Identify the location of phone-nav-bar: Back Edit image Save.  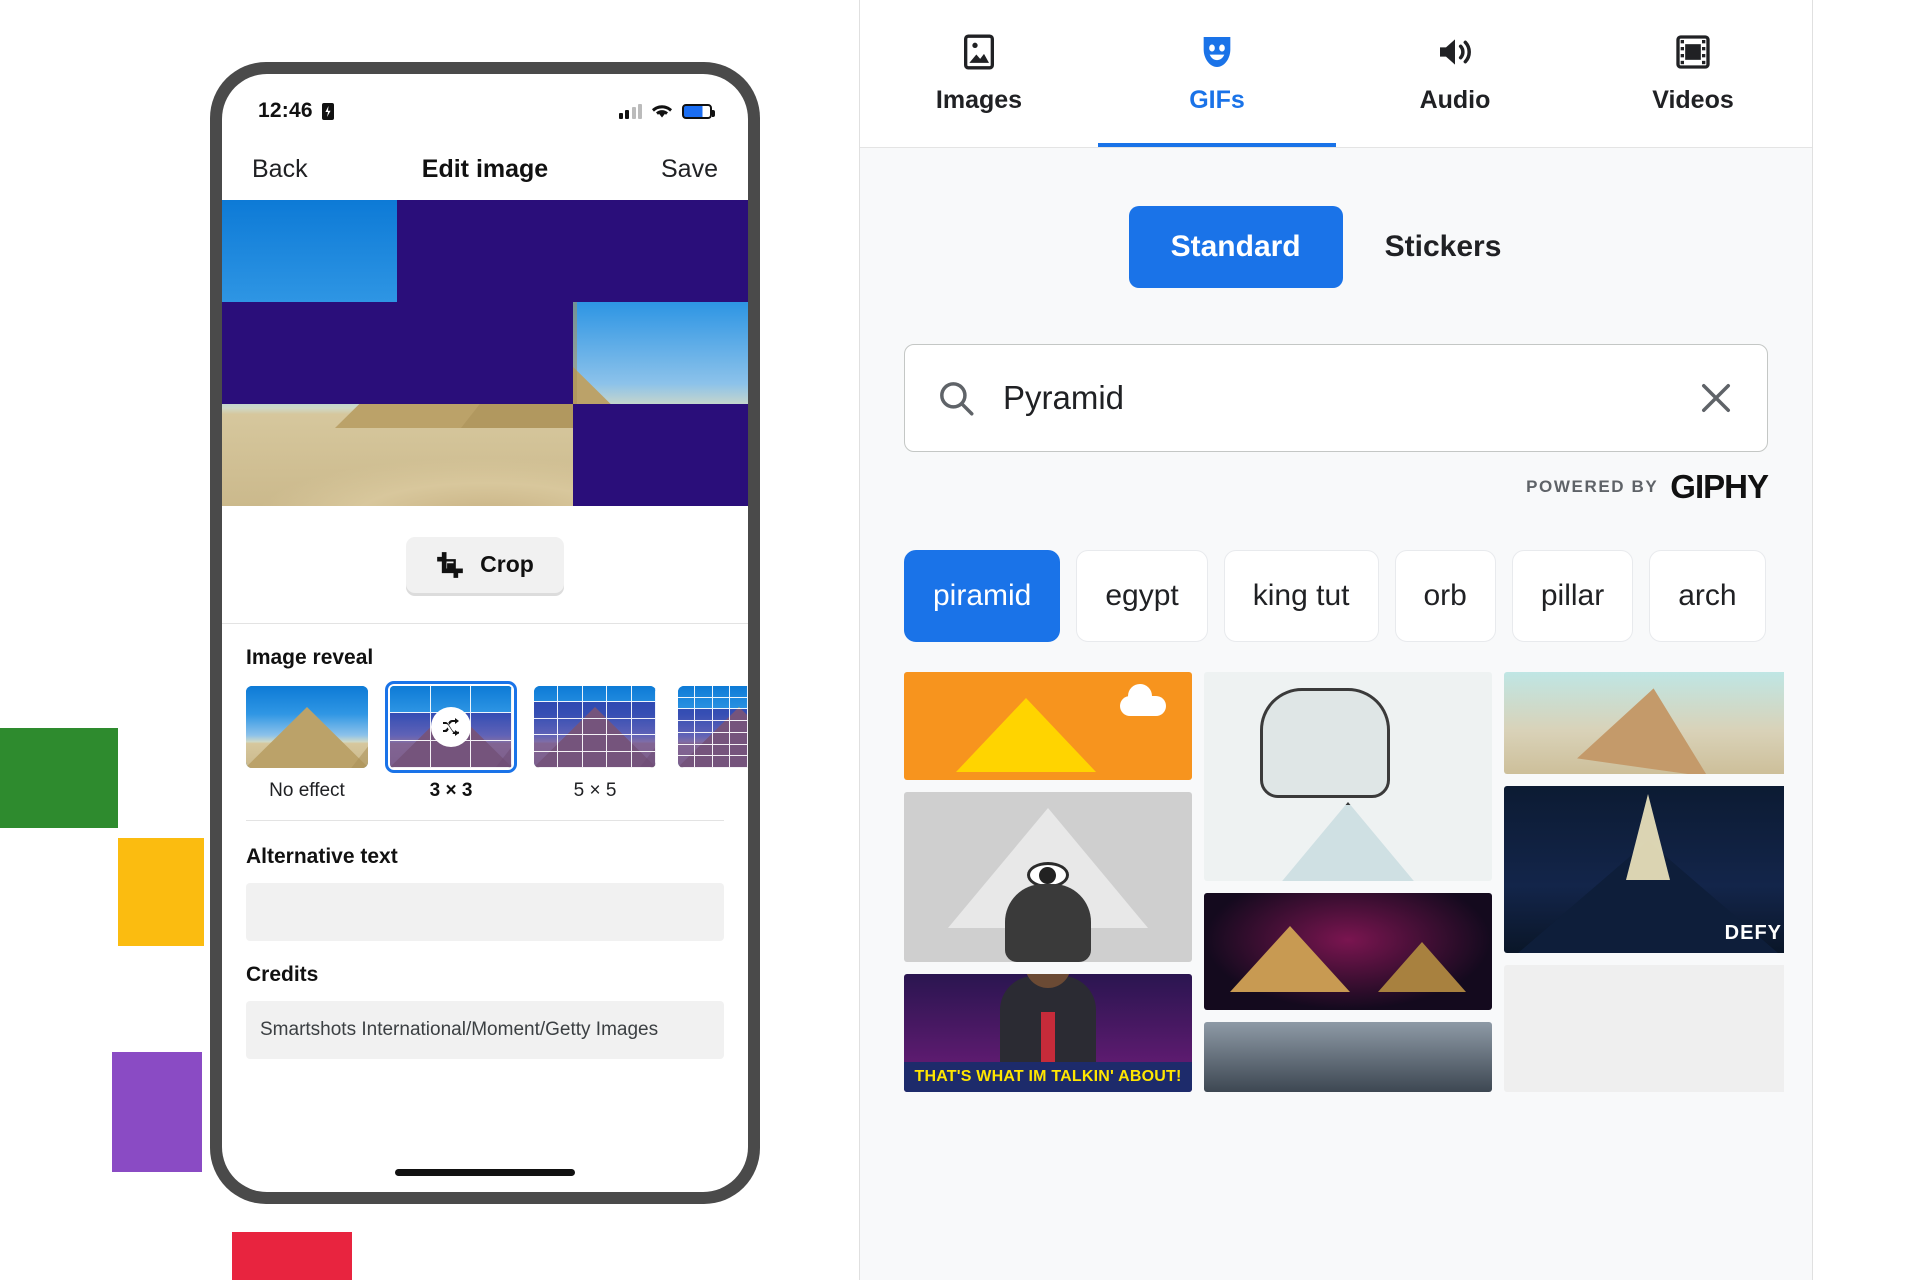
(485, 169).